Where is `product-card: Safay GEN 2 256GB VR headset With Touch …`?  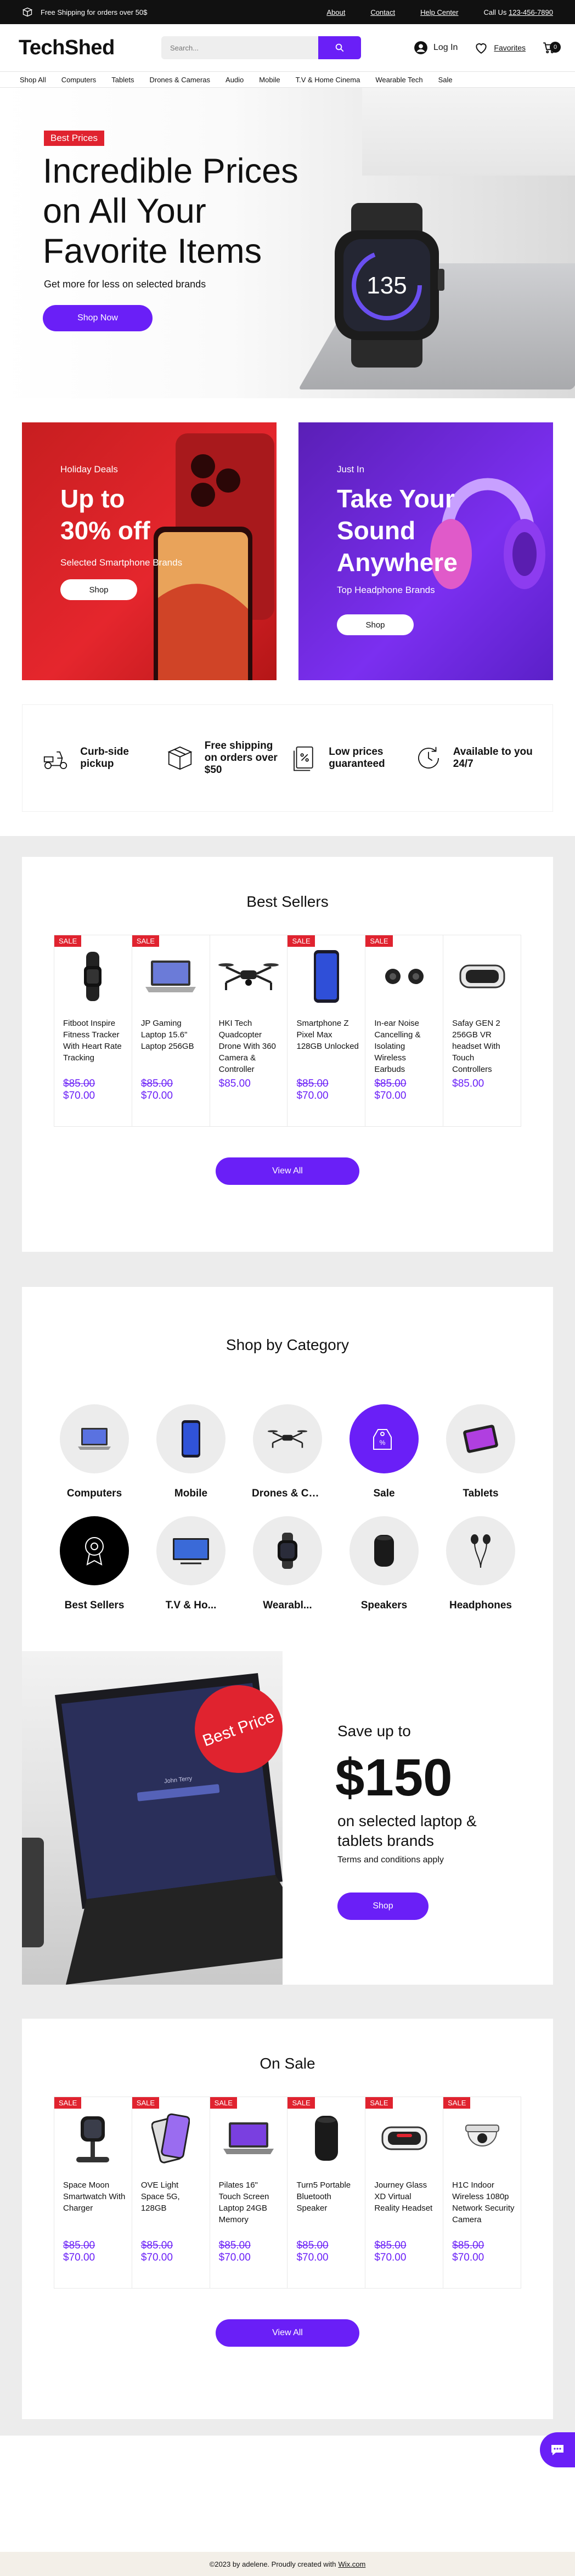
product-card: Safay GEN 2 256GB VR headset With Touch … is located at coordinates (482, 1031).